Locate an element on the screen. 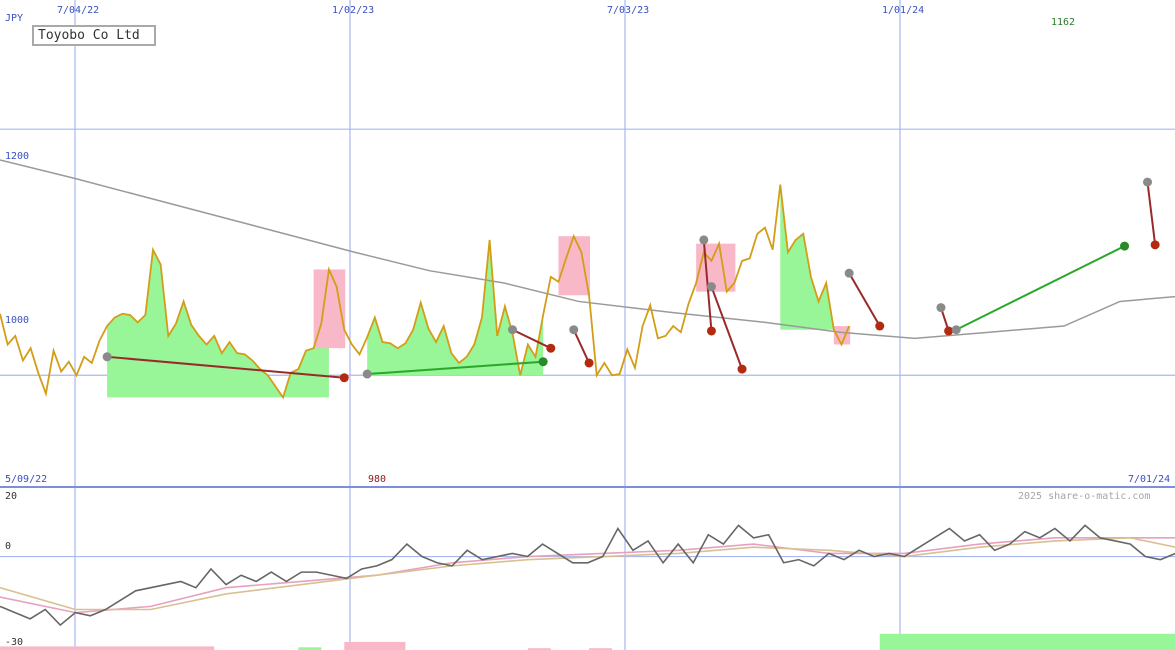  osc-y-tick-label: 0 is located at coordinates (8, 546).